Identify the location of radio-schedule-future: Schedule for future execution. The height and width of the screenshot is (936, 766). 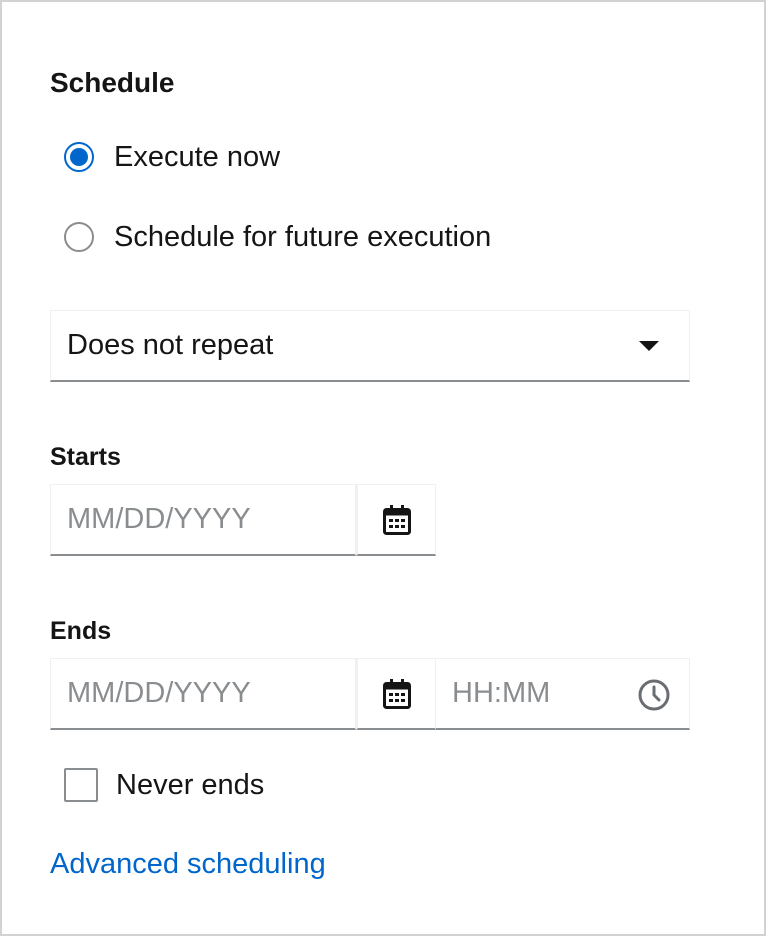
(277, 237).